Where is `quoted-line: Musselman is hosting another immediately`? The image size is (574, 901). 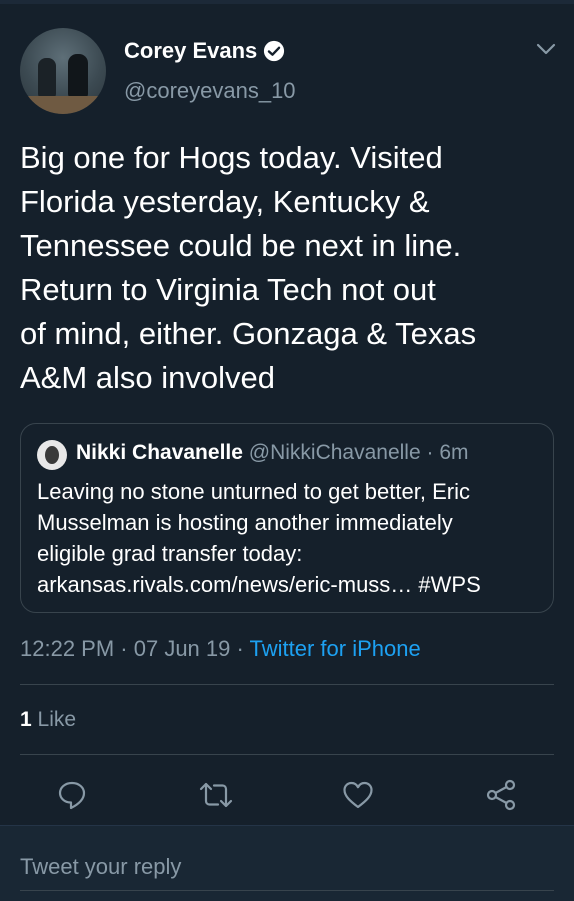
quoted-line: Musselman is hosting another immediately is located at coordinates (245, 522).